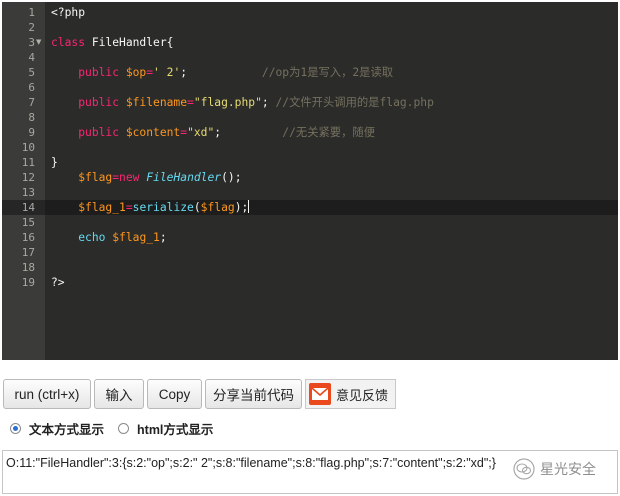 This screenshot has width=620, height=496. I want to click on watermark: 星光安全, so click(554, 469).